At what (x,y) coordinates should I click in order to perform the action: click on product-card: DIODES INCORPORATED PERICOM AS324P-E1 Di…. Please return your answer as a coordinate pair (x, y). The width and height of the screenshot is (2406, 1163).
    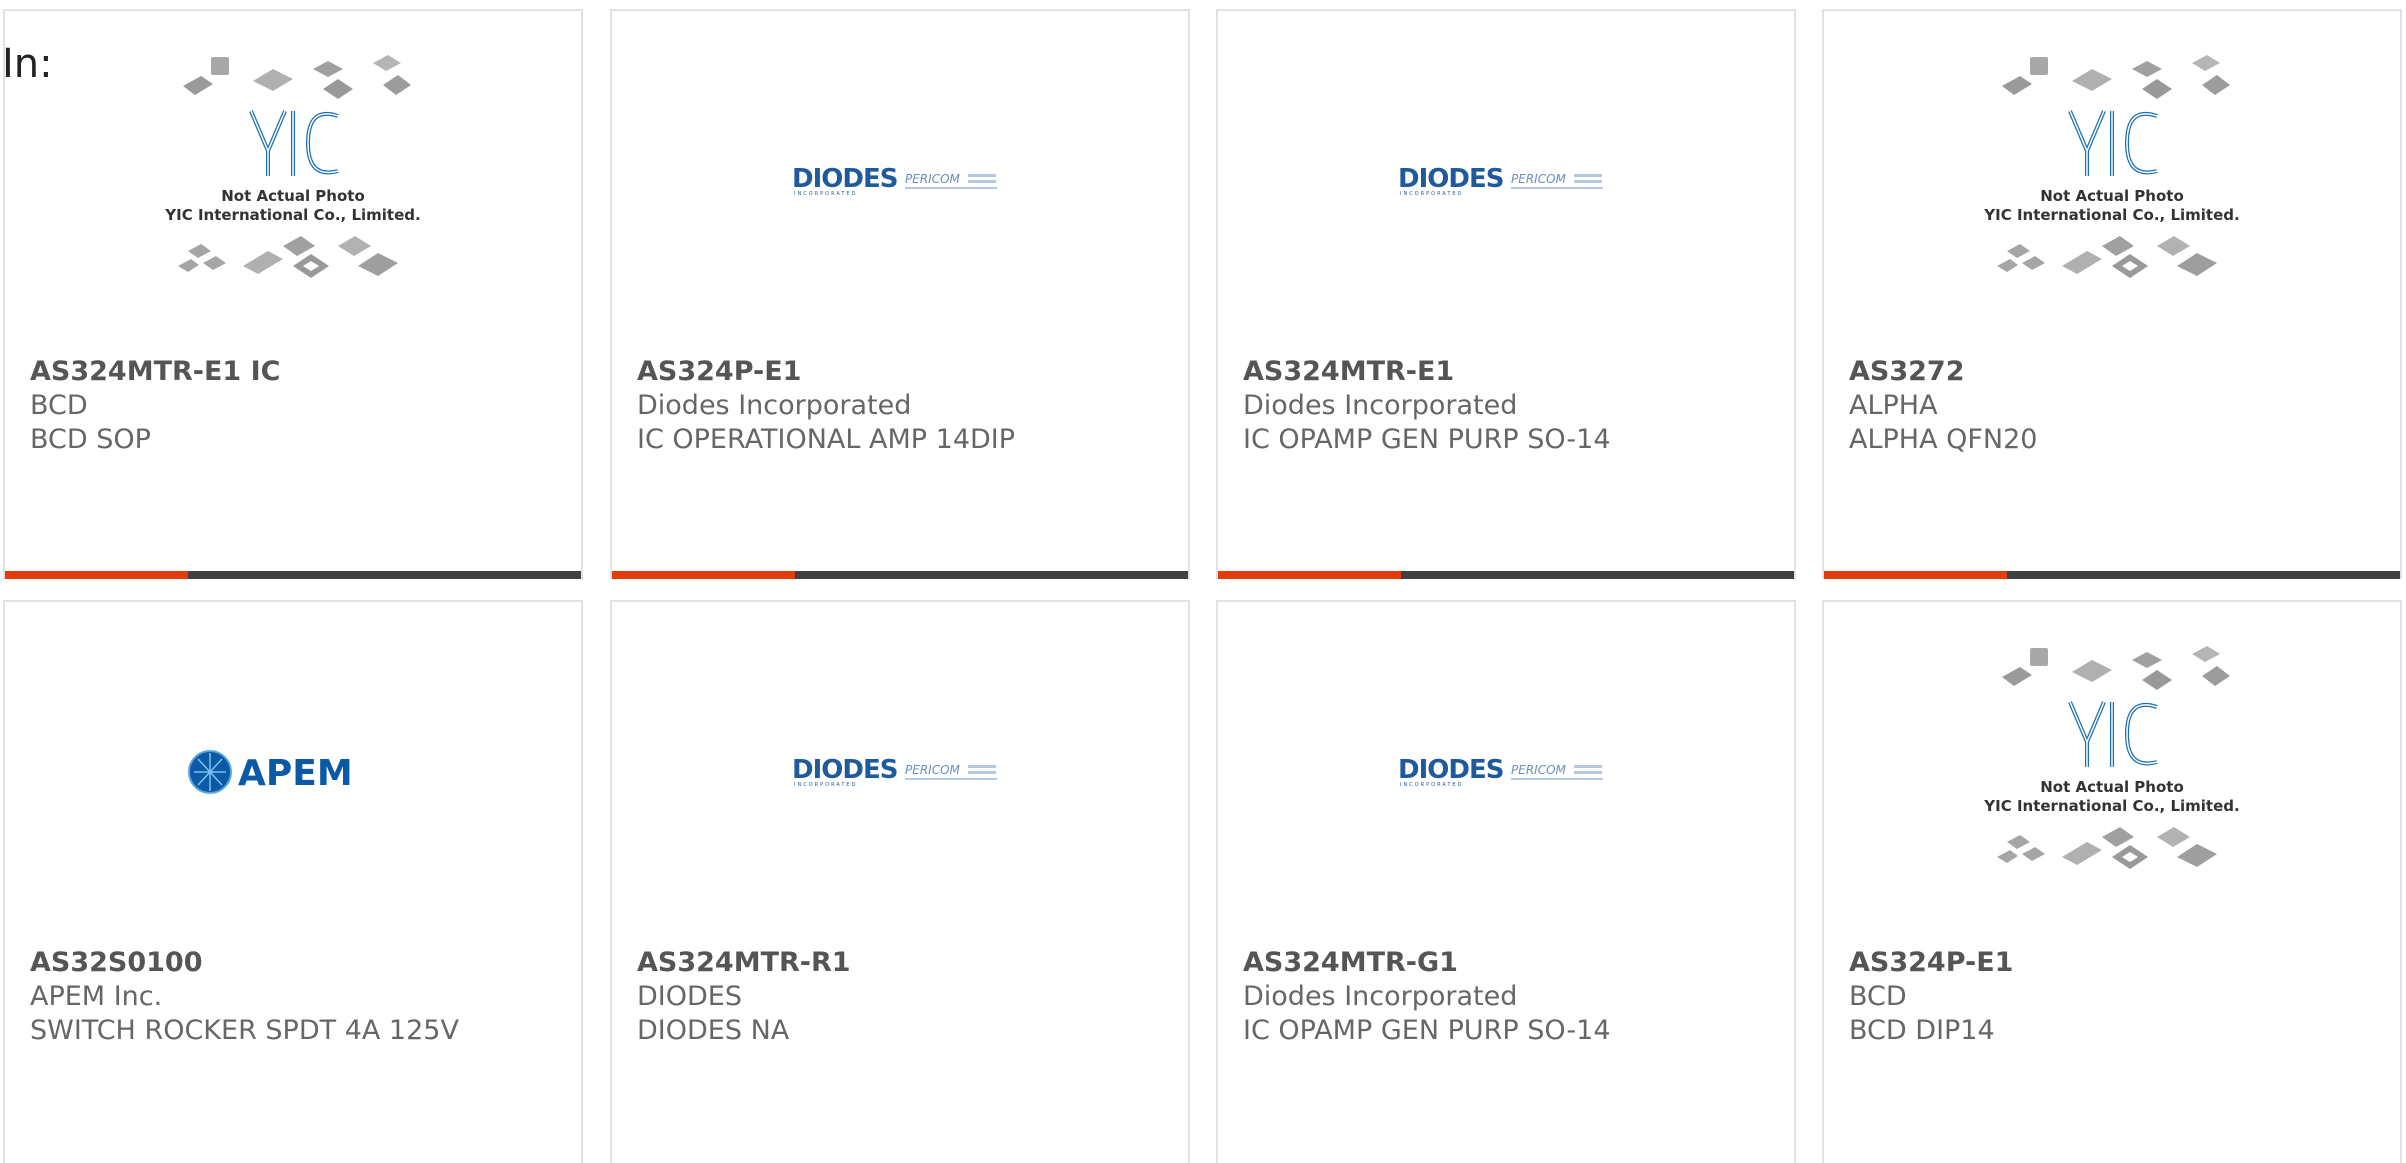
    Looking at the image, I should click on (900, 294).